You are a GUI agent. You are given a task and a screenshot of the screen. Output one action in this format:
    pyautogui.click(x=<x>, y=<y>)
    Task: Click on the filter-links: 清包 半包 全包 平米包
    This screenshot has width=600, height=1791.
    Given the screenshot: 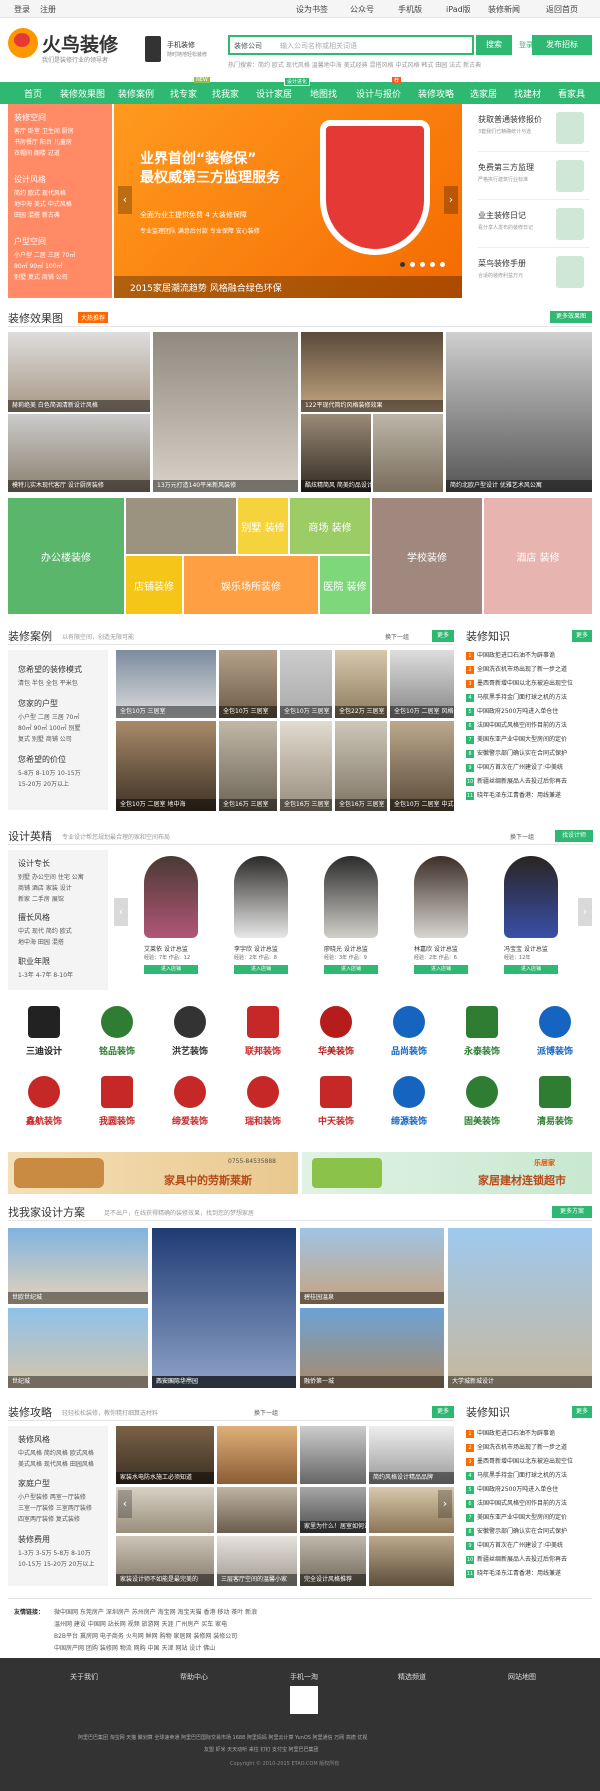 What is the action you would take?
    pyautogui.click(x=48, y=682)
    